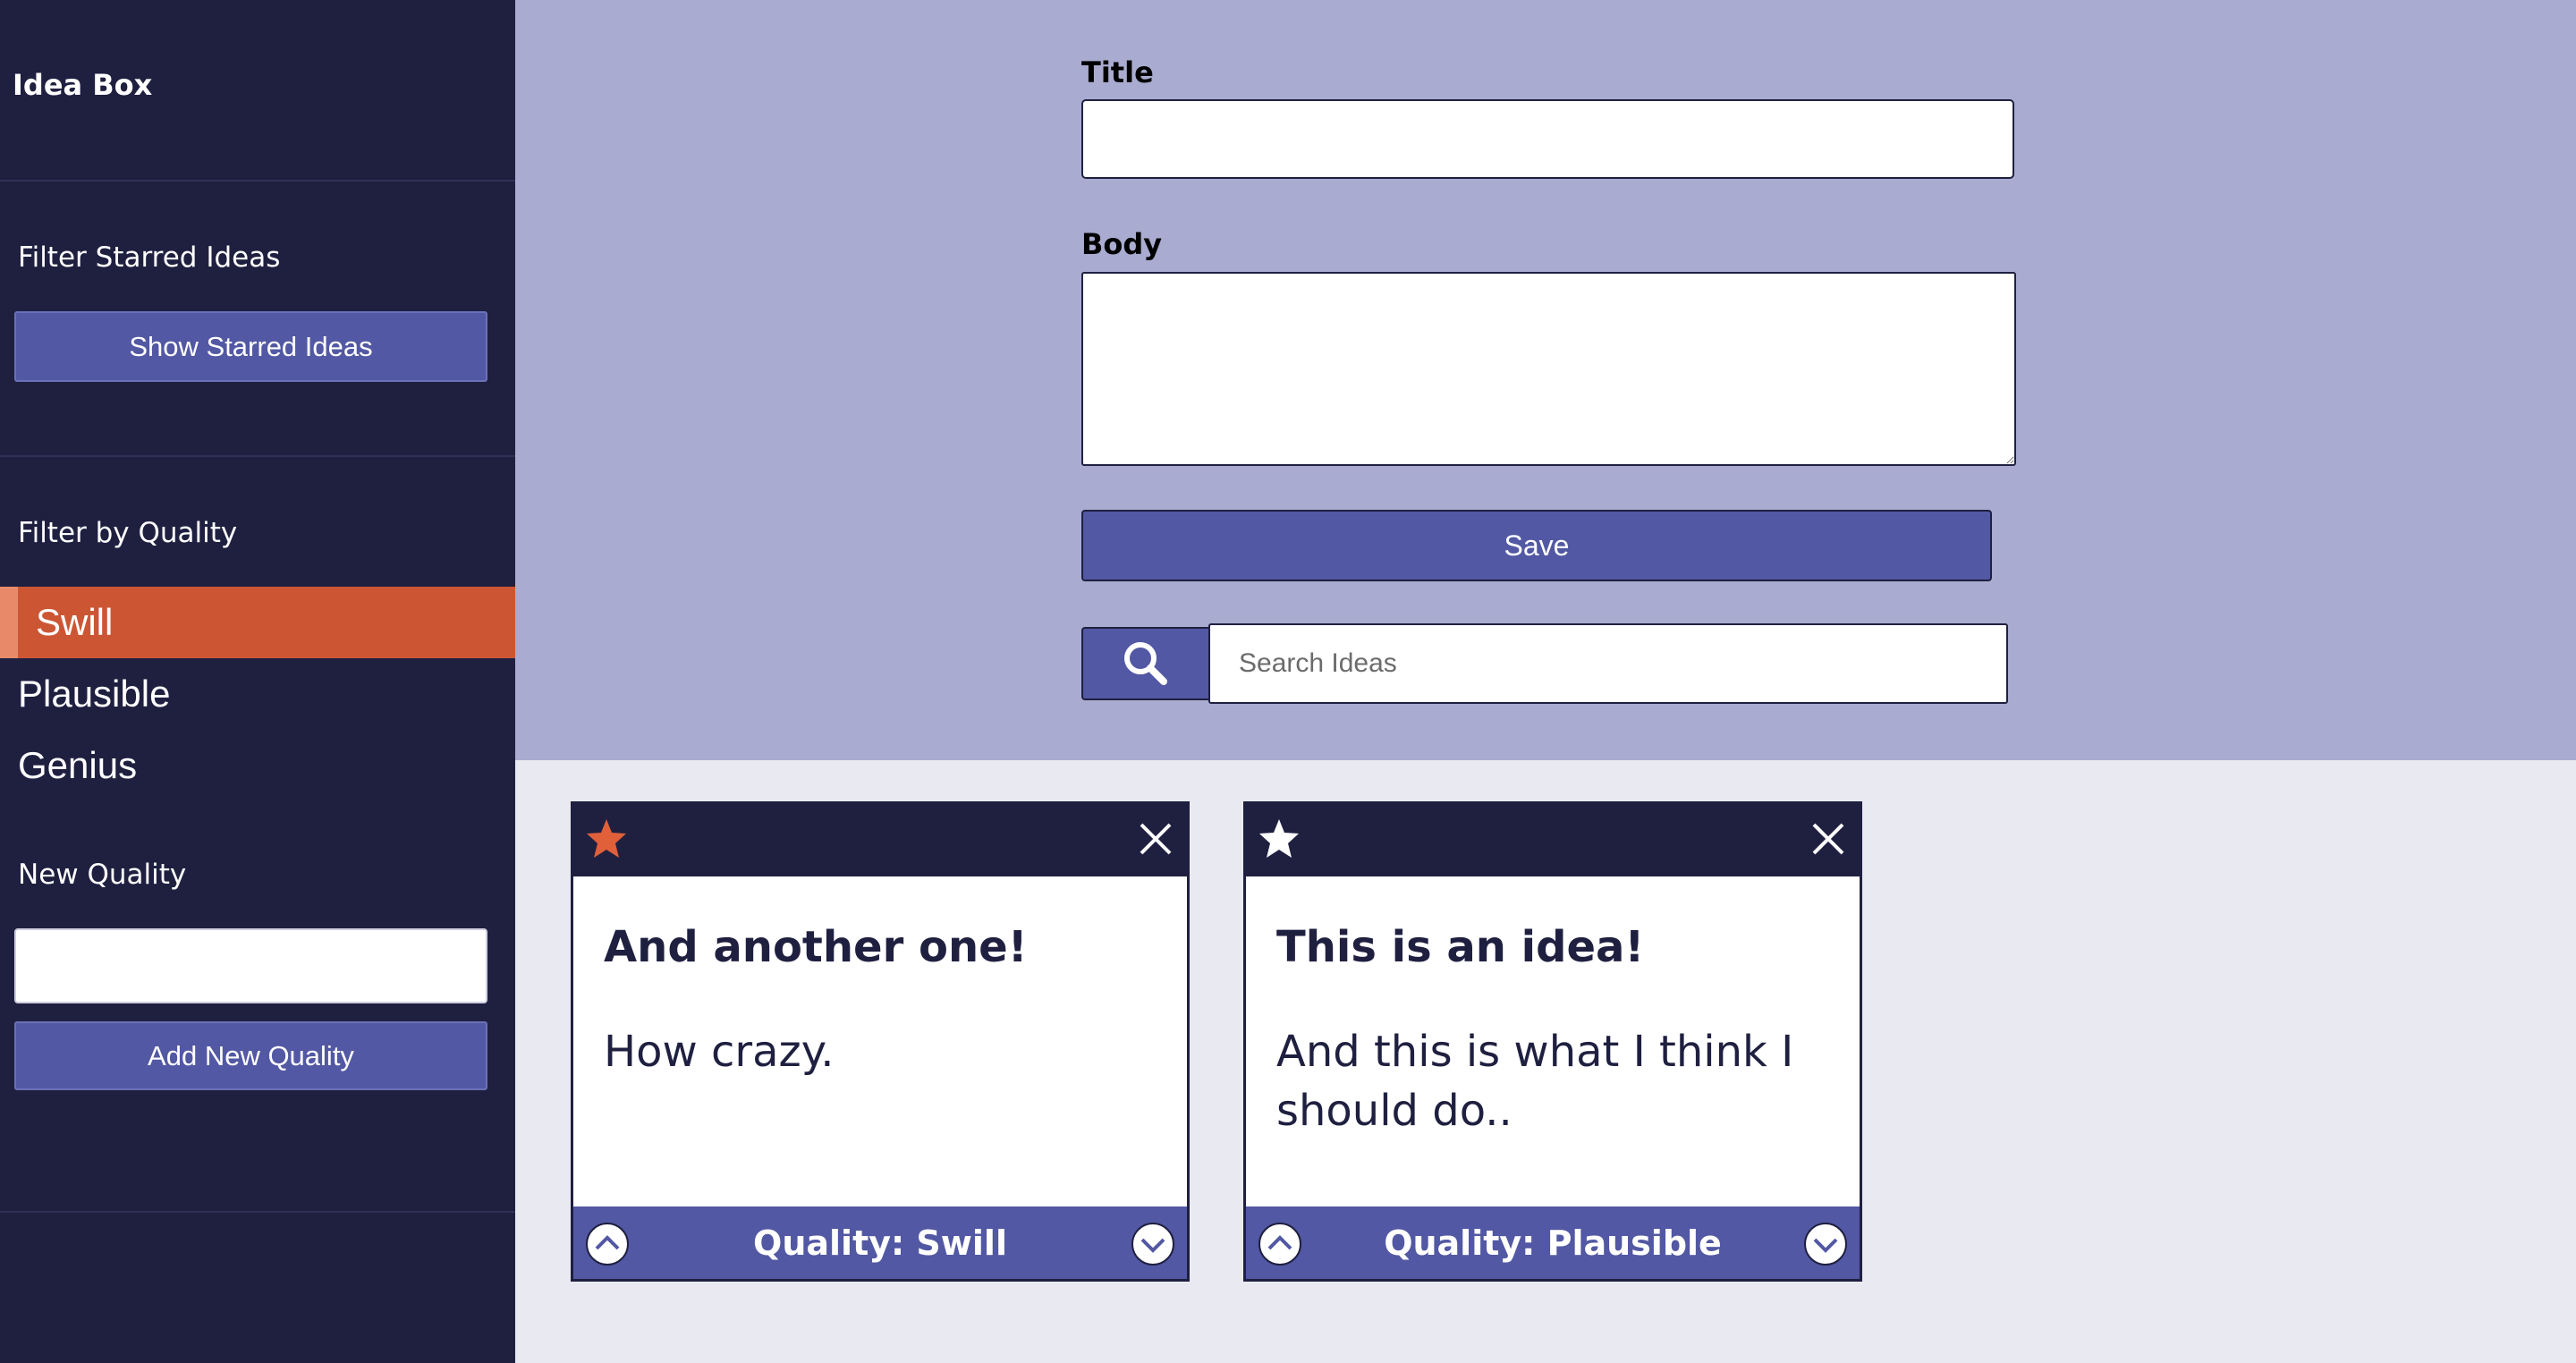  I want to click on quality-item-genius: Genius, so click(257, 766).